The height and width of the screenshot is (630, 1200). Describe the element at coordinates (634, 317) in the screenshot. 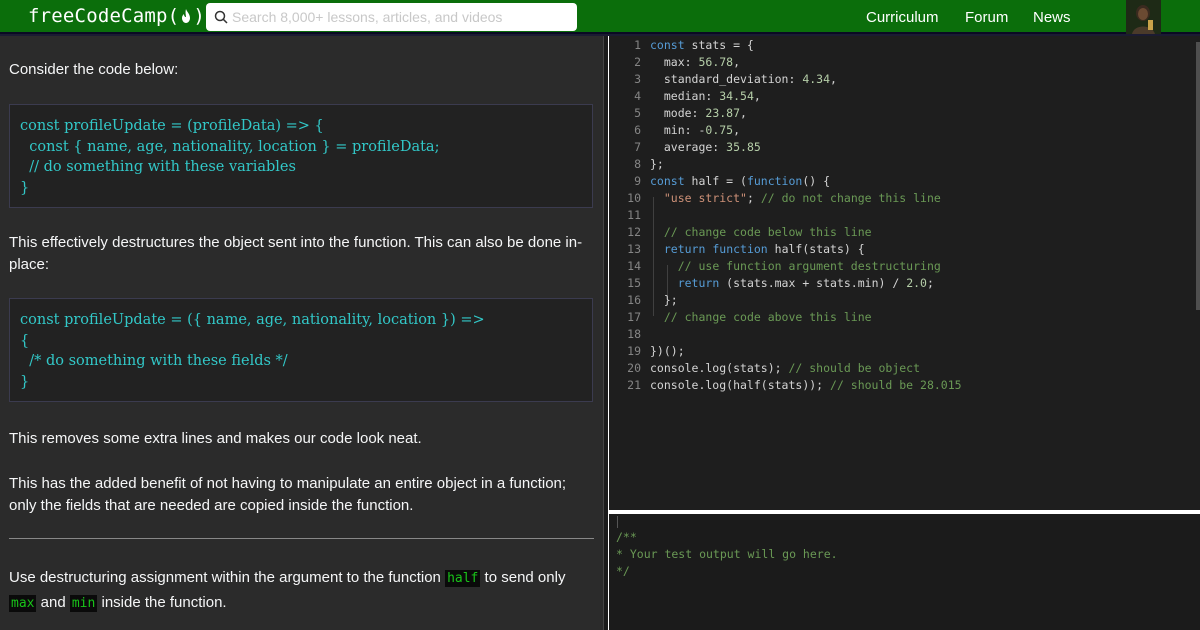

I see `line-number: 17` at that location.